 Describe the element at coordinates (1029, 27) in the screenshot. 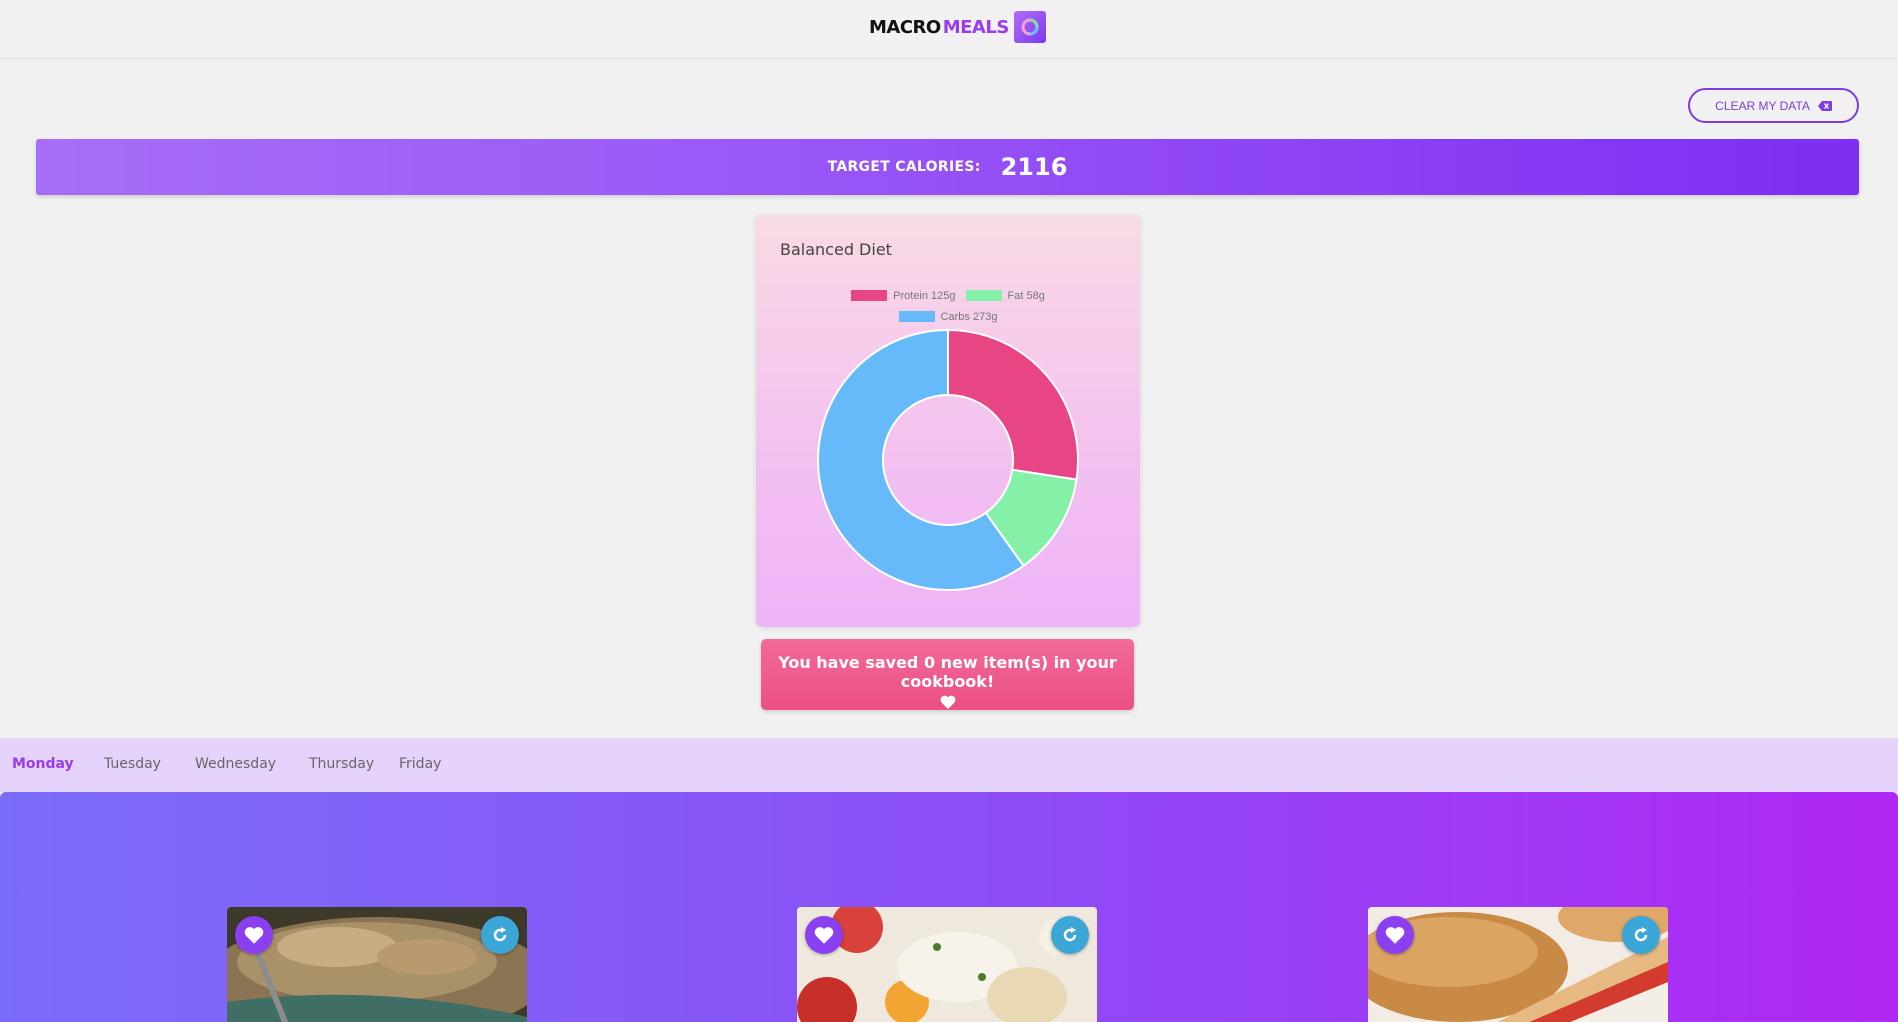

I see `macro-ring-icon` at that location.